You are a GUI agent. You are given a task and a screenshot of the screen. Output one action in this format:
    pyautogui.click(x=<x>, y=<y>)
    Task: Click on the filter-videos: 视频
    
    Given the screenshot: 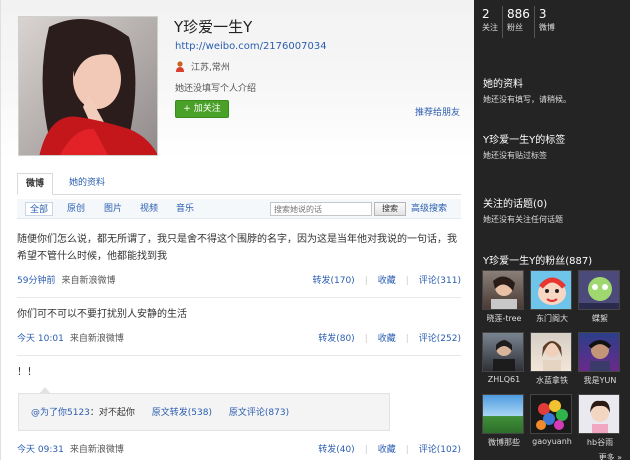 What is the action you would take?
    pyautogui.click(x=149, y=209)
    